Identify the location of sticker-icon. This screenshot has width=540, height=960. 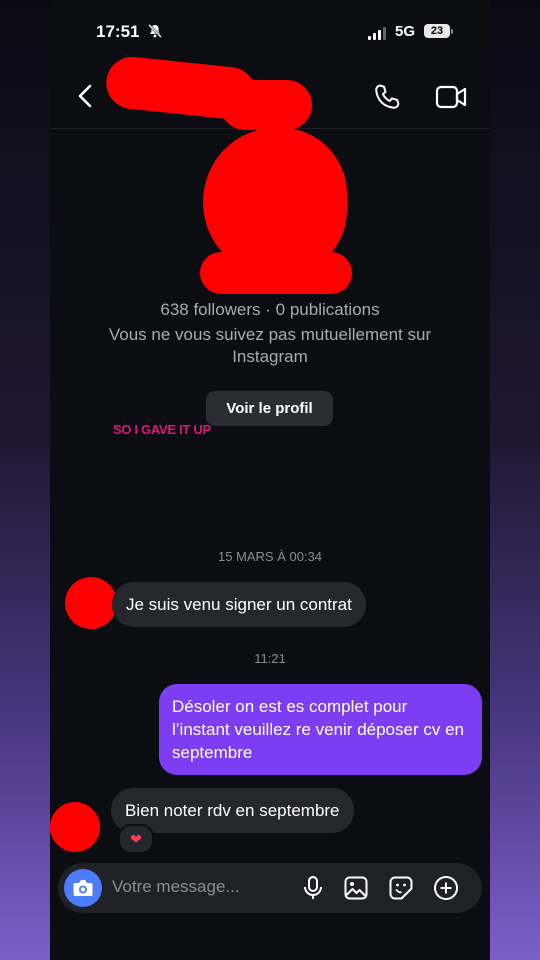
(401, 888).